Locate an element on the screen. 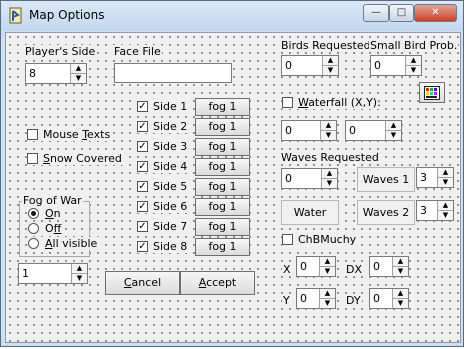 The image size is (466, 349). players-side-label: Player's Side is located at coordinates (60, 51).